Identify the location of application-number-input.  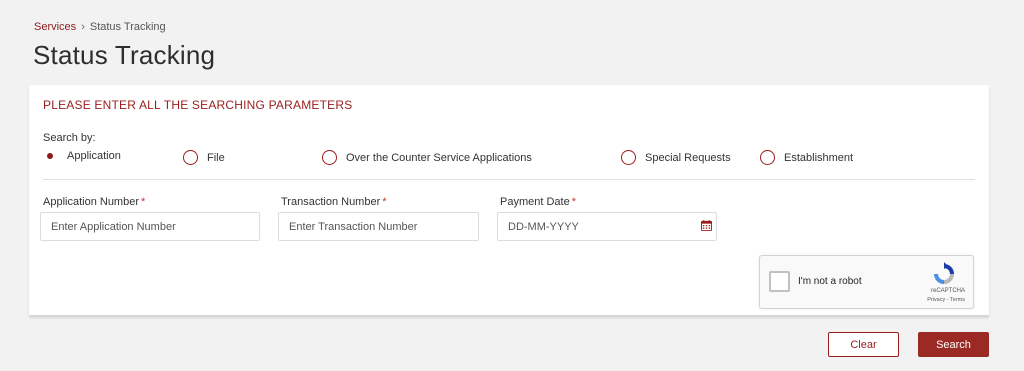
(150, 226).